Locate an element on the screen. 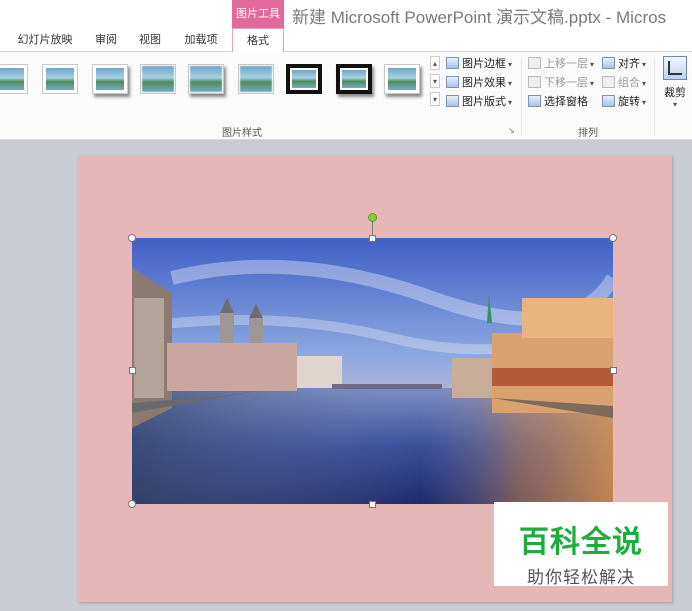  resize-handle-bottom is located at coordinates (372, 504).